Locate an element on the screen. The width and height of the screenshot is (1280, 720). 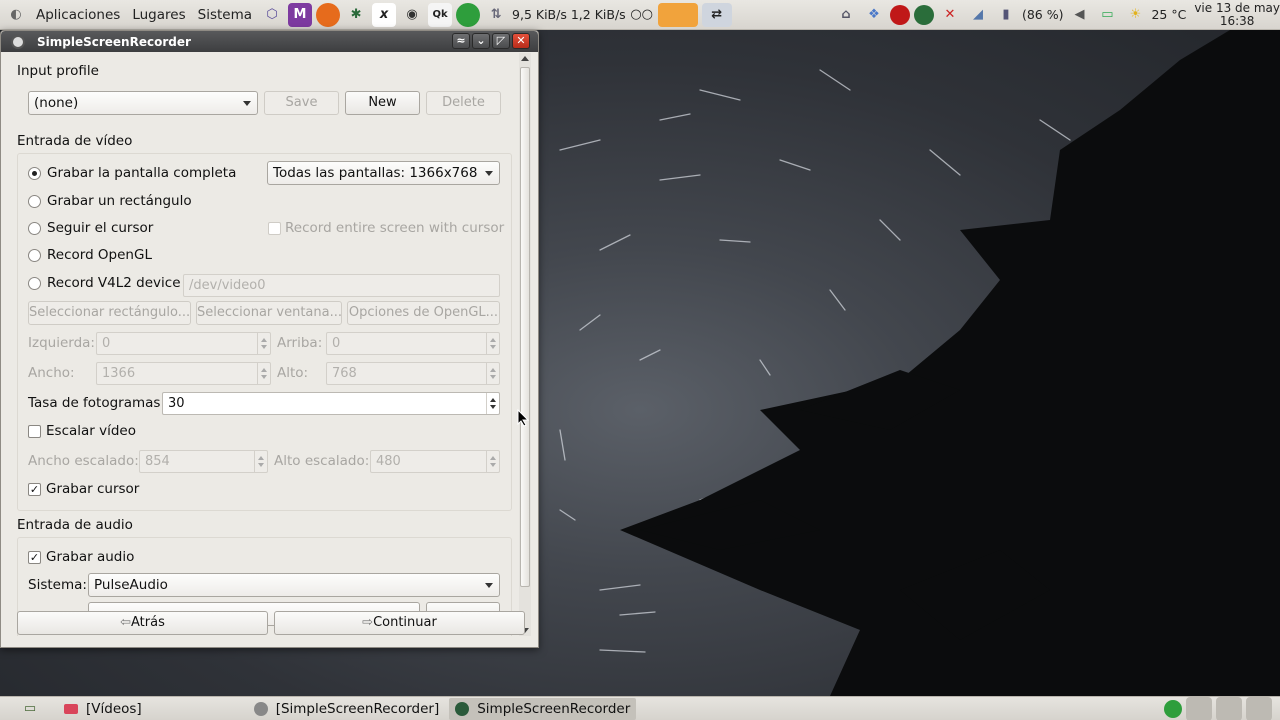
continue-button: ⇨Continuar is located at coordinates (399, 623).